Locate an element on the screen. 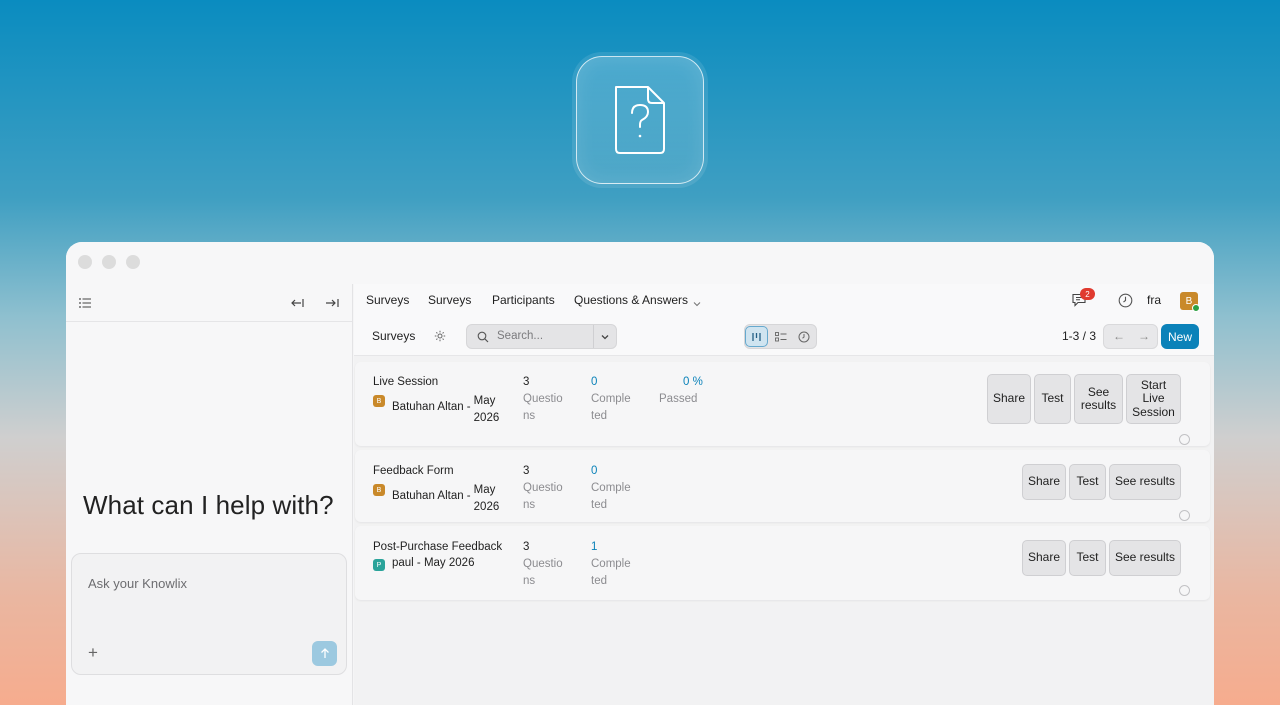  assistant-sidebar: What can I help with? Ask your Knowlix + is located at coordinates (209, 494).